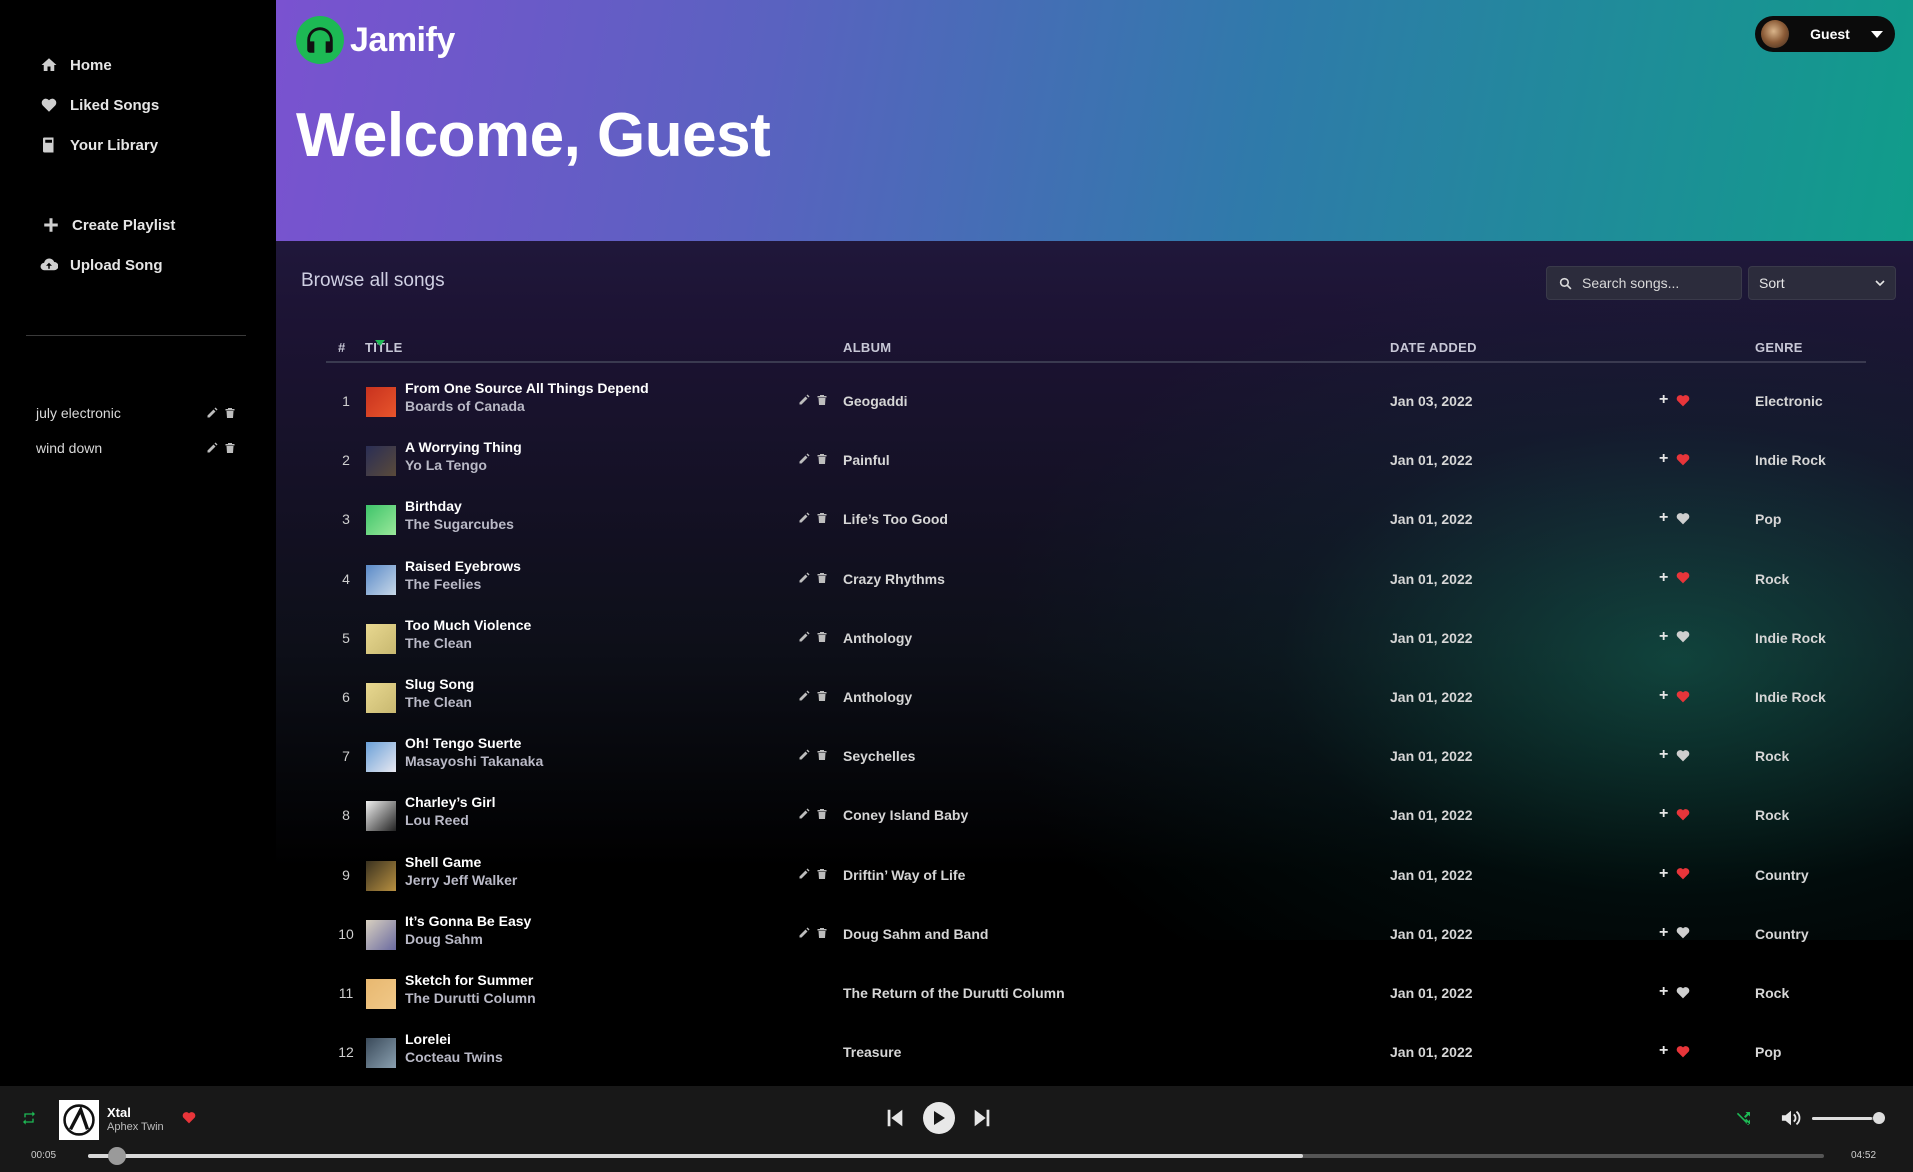 This screenshot has height=1172, width=1913. Describe the element at coordinates (905, 815) in the screenshot. I see `song-album: Coney Island Baby` at that location.